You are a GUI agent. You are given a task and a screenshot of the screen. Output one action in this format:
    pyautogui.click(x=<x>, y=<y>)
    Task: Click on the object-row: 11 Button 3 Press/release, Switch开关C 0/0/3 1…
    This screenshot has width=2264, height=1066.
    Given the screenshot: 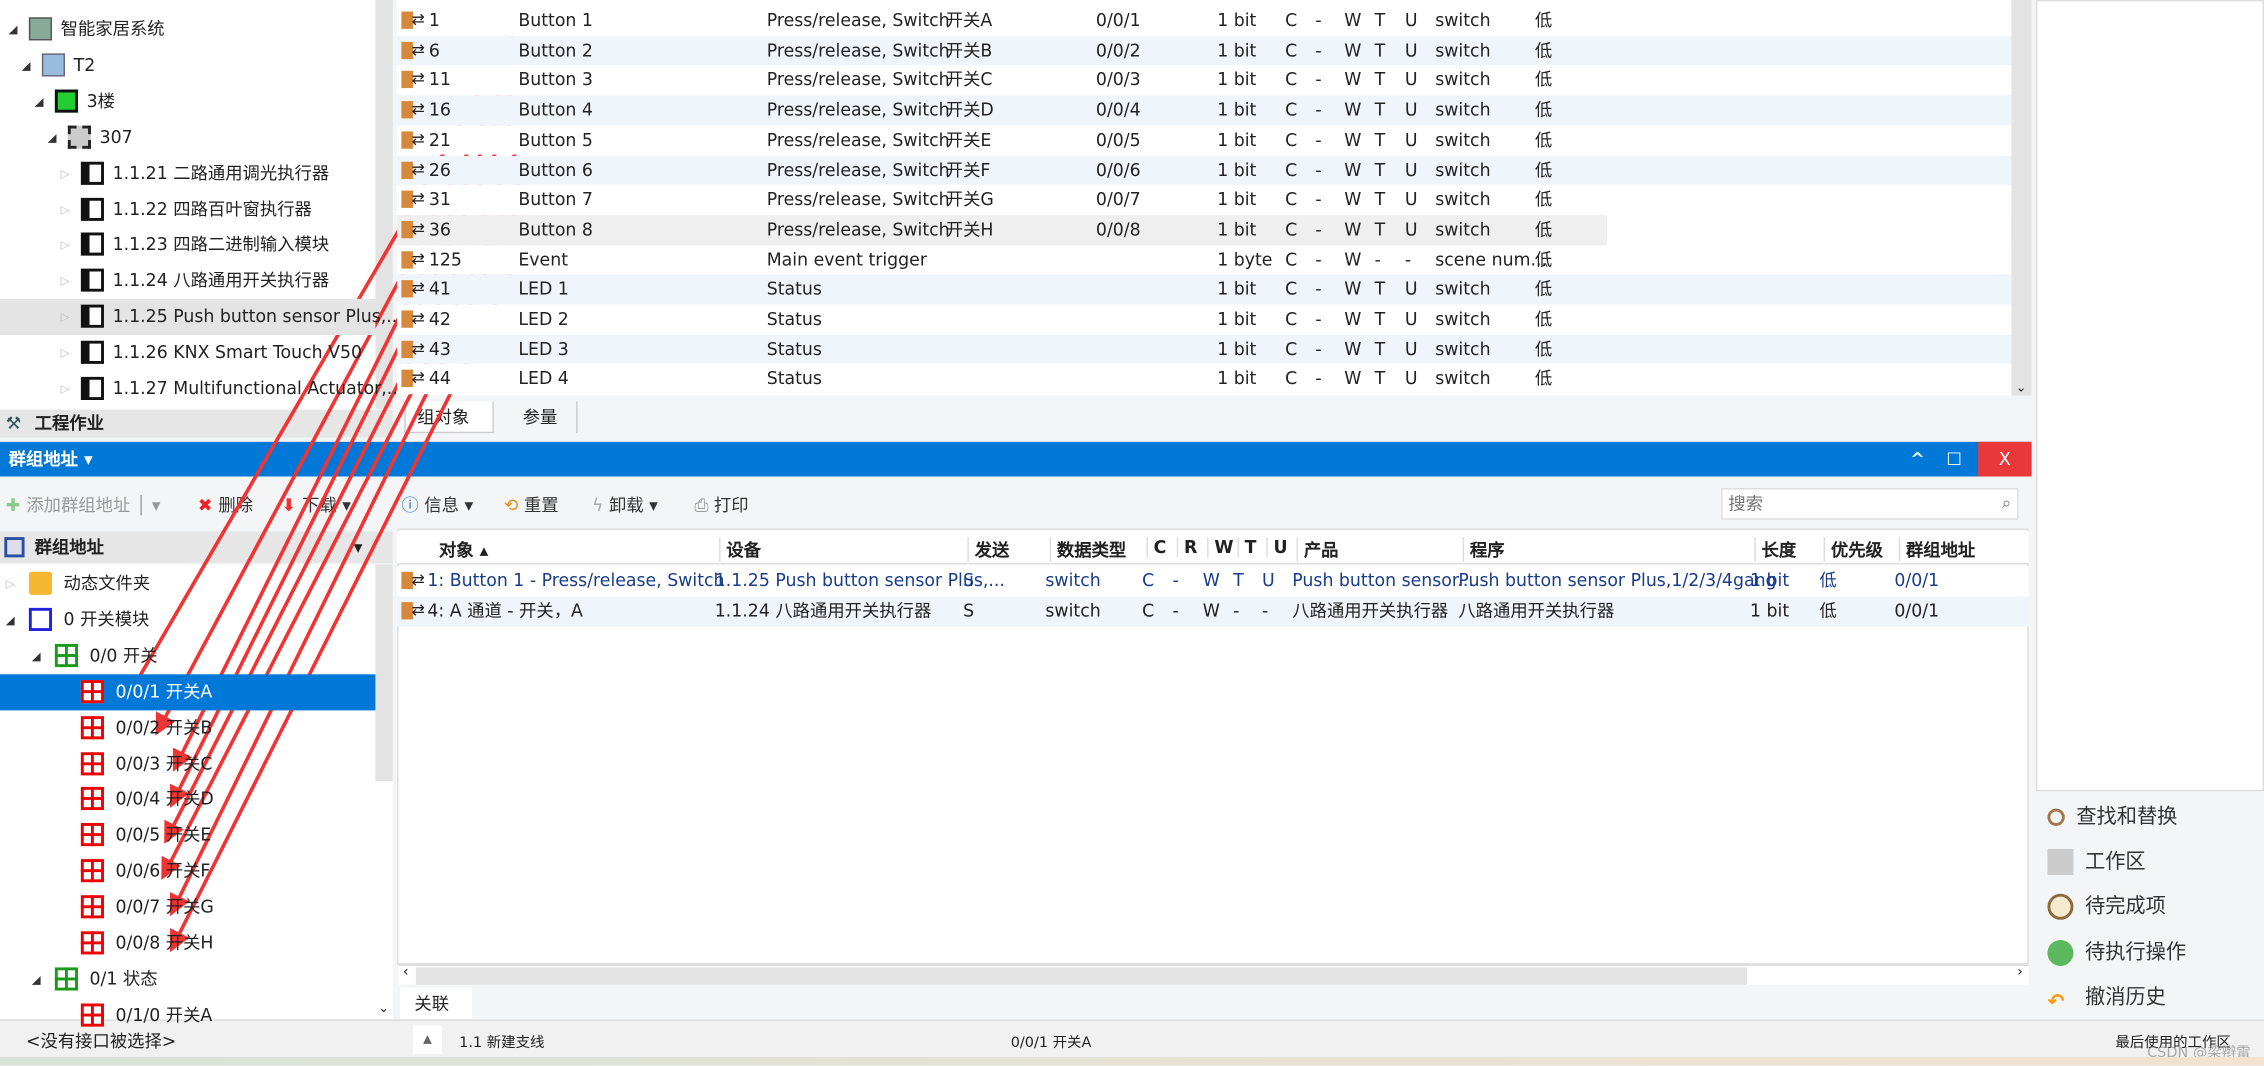 What is the action you would take?
    pyautogui.click(x=1204, y=80)
    